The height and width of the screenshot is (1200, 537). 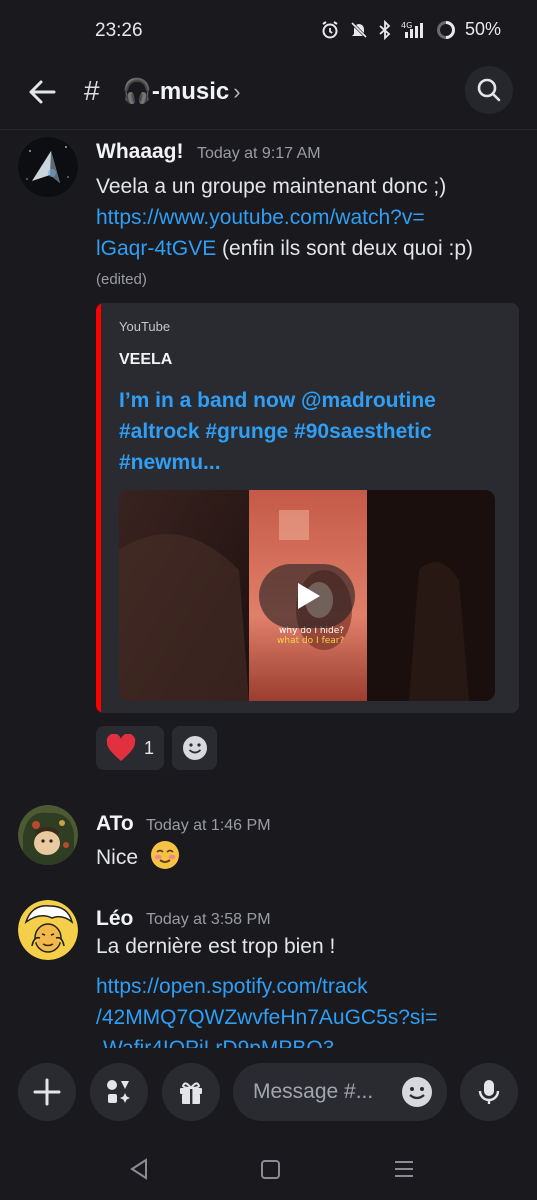 What do you see at coordinates (98, 508) in the screenshot?
I see `embed-accent-bar` at bounding box center [98, 508].